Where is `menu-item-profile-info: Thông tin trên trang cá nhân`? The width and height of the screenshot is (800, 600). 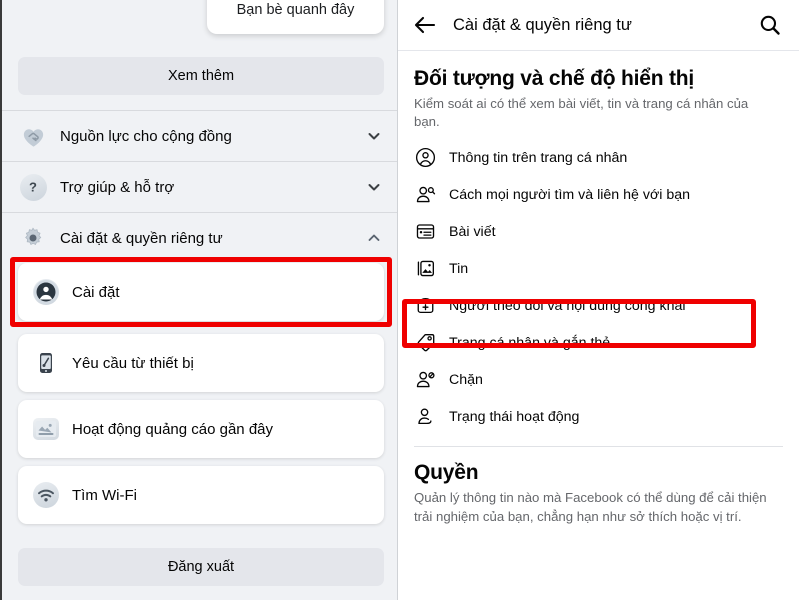
menu-item-profile-info: Thông tin trên trang cá nhân is located at coordinates (598, 157).